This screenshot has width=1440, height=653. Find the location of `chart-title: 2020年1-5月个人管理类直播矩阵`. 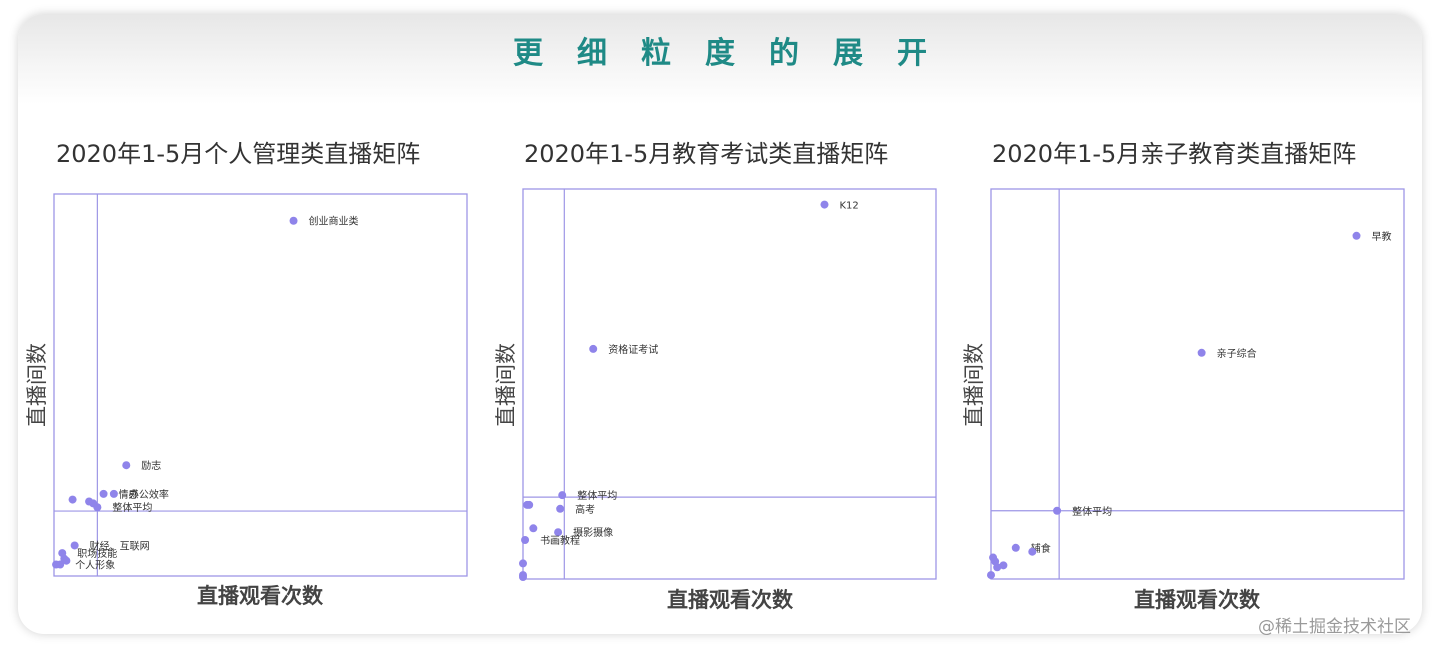

chart-title: 2020年1-5月个人管理类直播矩阵 is located at coordinates (238, 154).